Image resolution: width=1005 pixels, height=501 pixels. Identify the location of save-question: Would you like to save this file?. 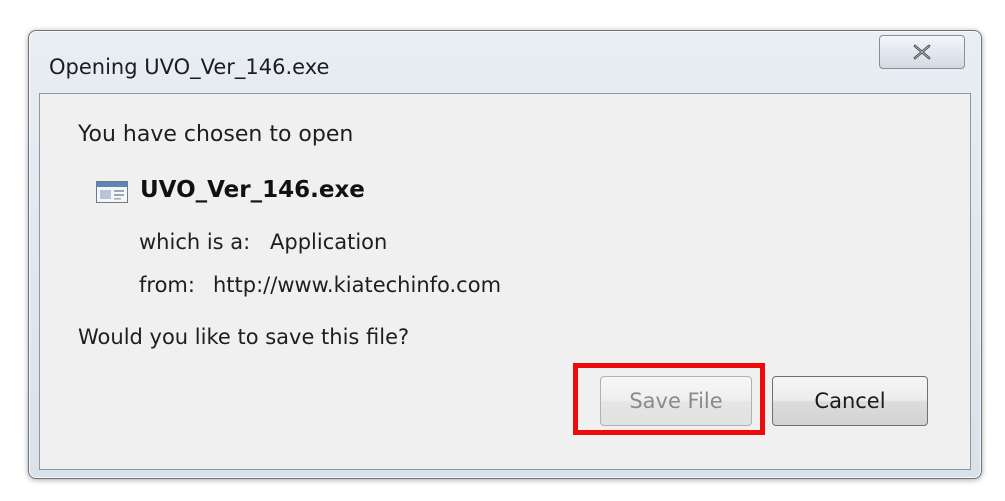
(244, 337).